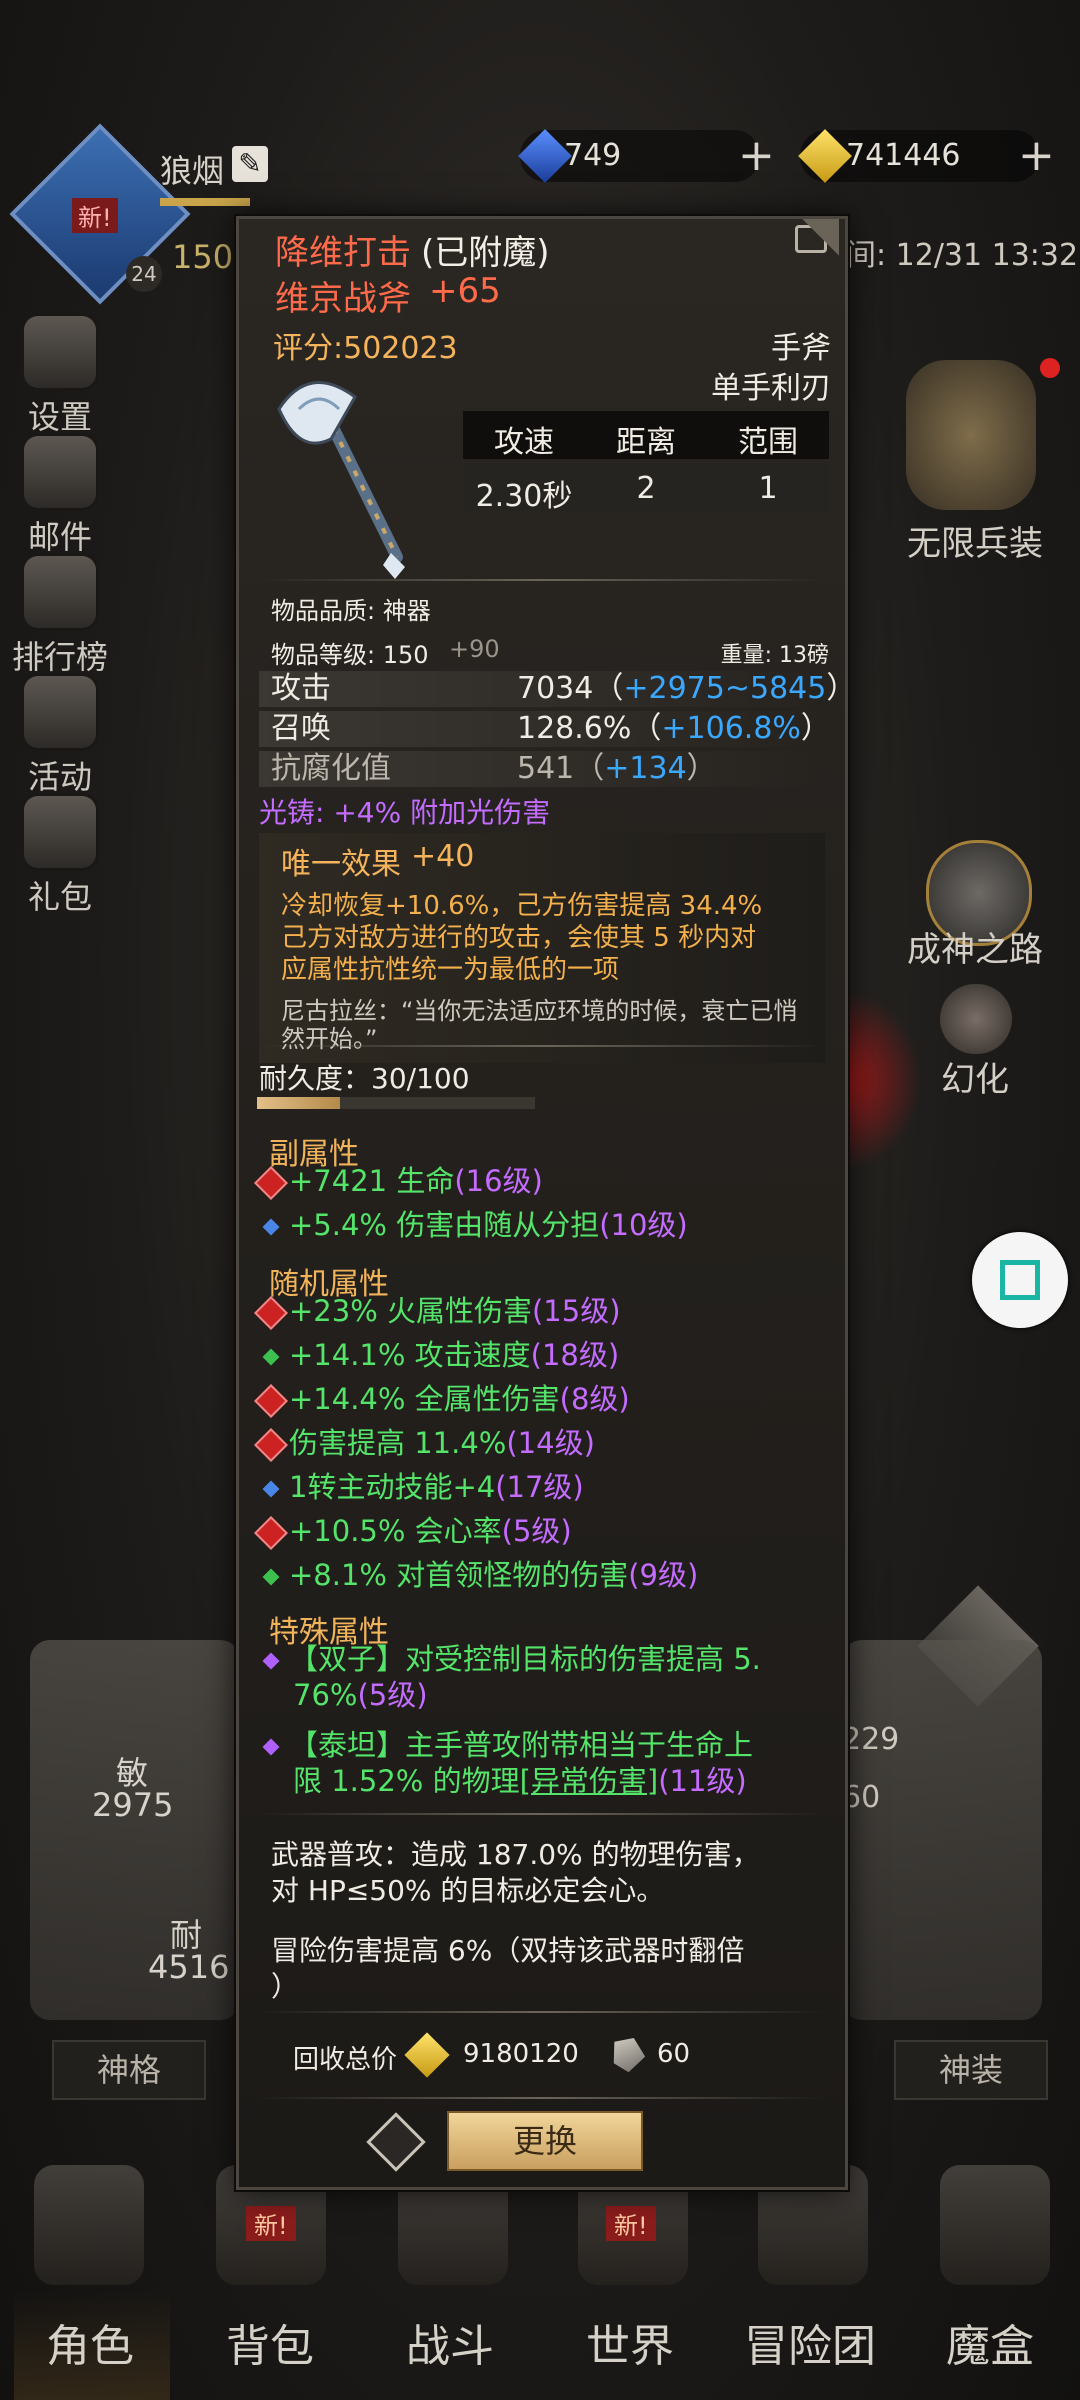  What do you see at coordinates (459, 1575) in the screenshot?
I see `random-attr-7-text: +8.1% 对首领怪物的伤害` at bounding box center [459, 1575].